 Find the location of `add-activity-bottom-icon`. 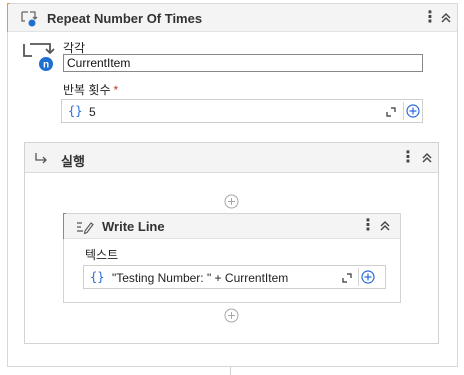

add-activity-bottom-icon is located at coordinates (231, 315).